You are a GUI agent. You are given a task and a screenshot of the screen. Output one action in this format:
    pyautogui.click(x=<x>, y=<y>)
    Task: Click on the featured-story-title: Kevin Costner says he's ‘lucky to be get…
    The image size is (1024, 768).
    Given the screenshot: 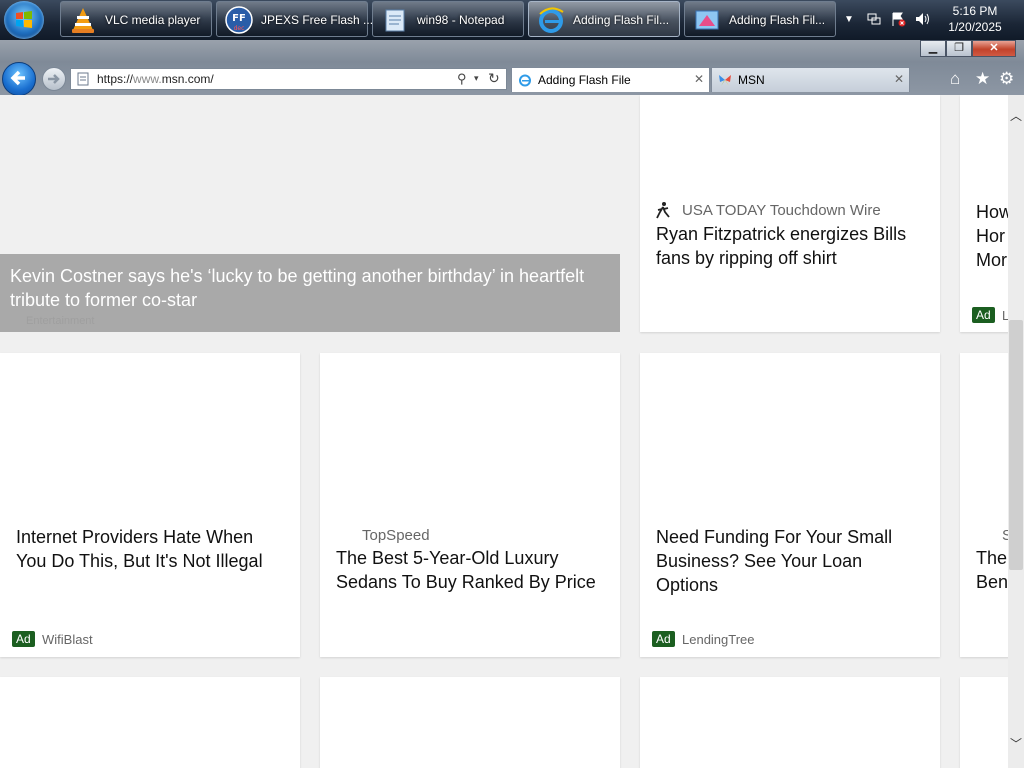 What is the action you would take?
    pyautogui.click(x=312, y=288)
    